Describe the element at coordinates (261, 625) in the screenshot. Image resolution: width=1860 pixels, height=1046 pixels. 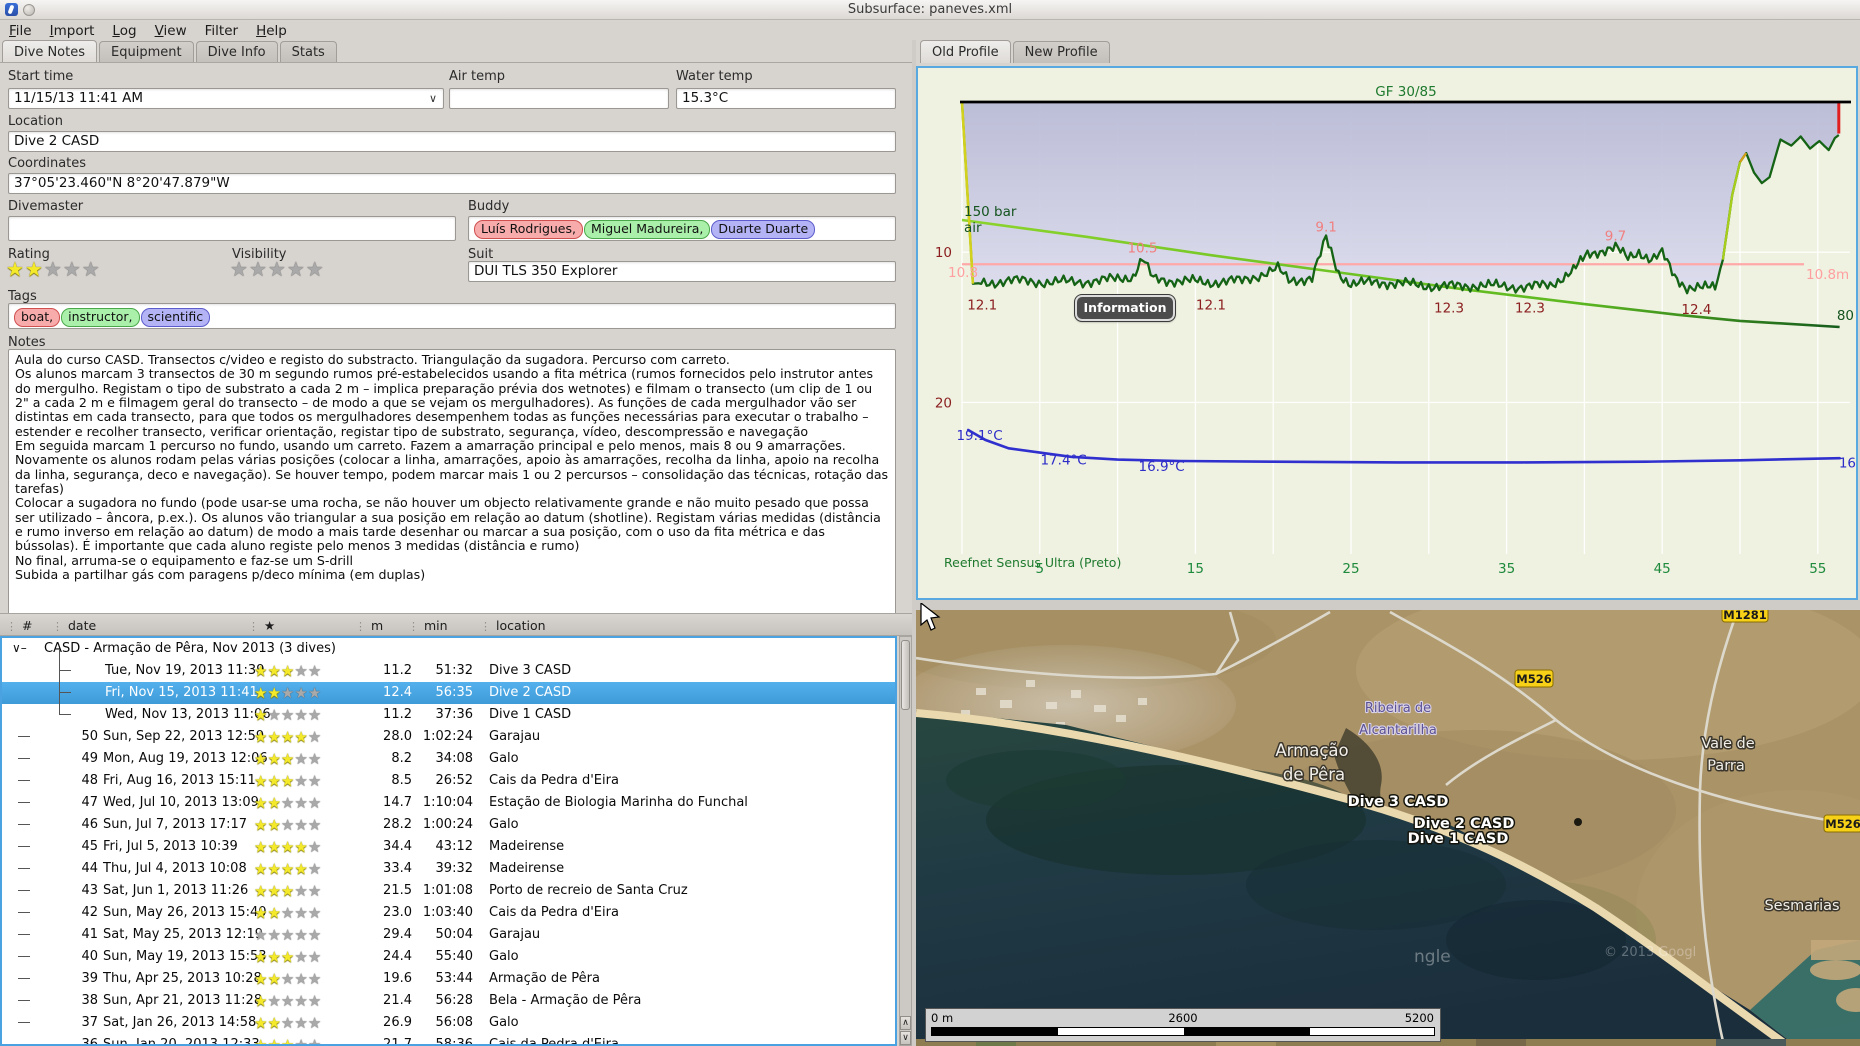
I see `col-rating: ★` at that location.